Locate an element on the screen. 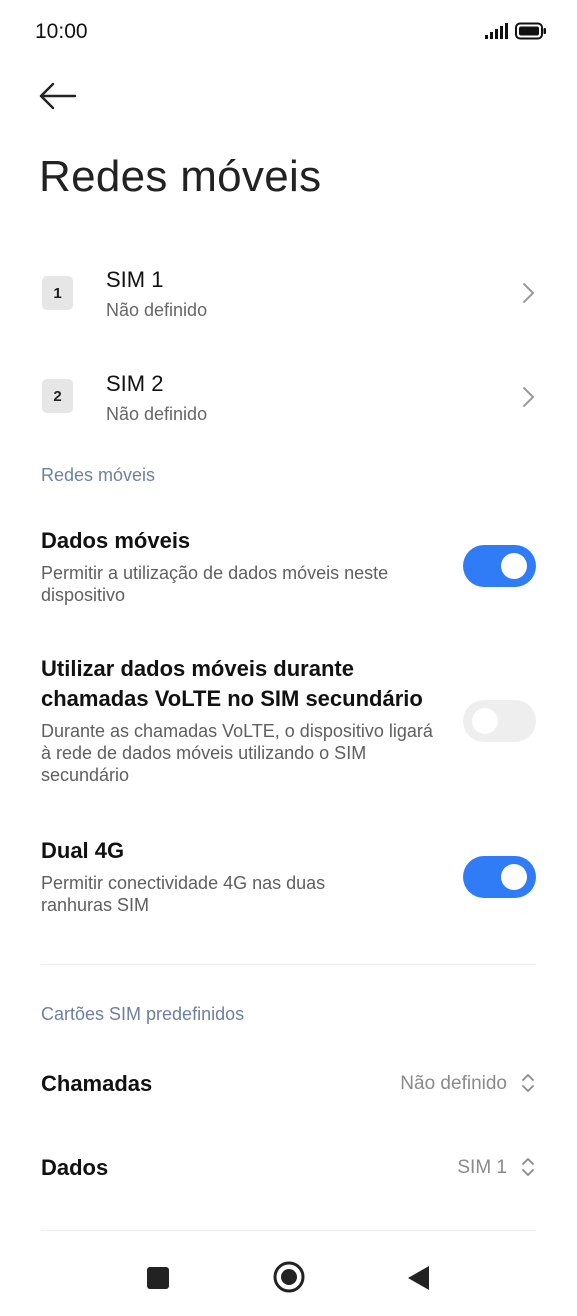 This screenshot has width=577, height=1316. default-data-selector: Dados SIM 1 is located at coordinates (288, 1168).